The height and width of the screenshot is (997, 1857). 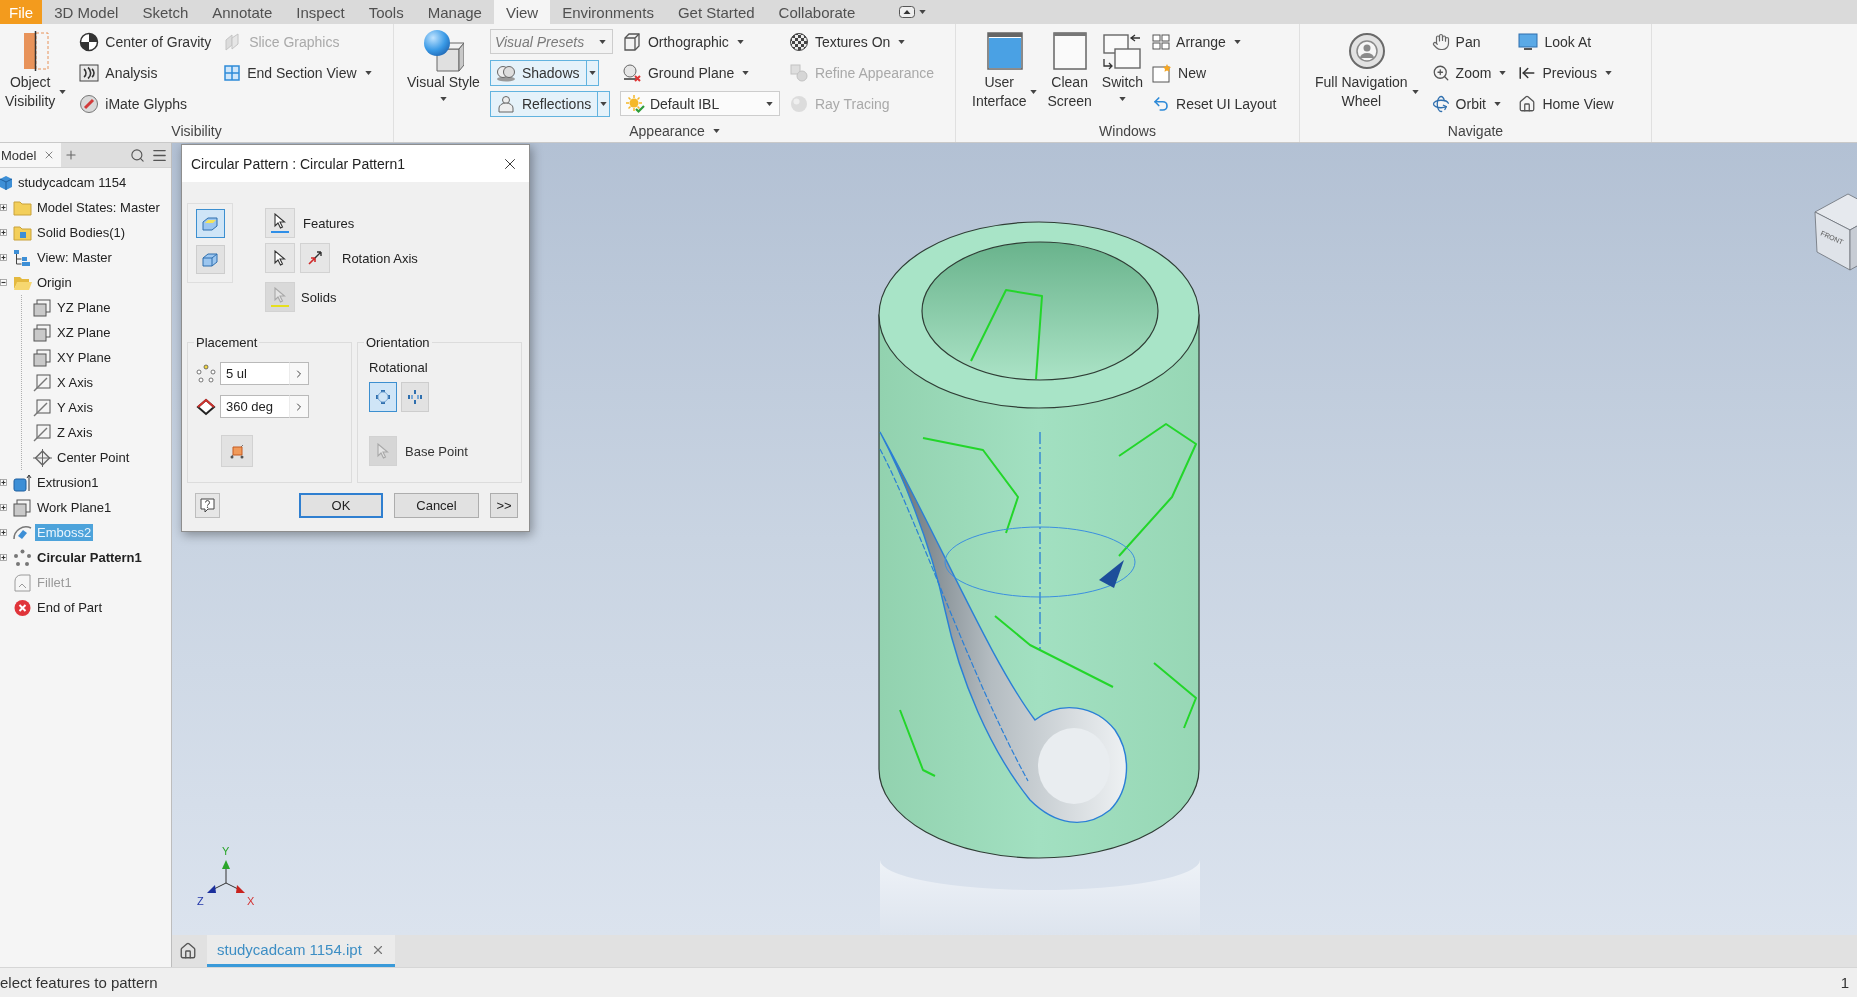 I want to click on status-message: elect features to pattern, so click(x=79, y=982).